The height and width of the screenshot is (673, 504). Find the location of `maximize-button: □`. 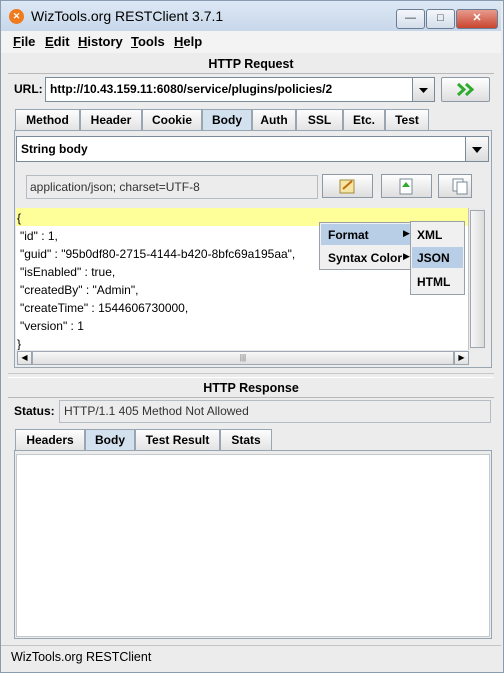

maximize-button: □ is located at coordinates (440, 19).